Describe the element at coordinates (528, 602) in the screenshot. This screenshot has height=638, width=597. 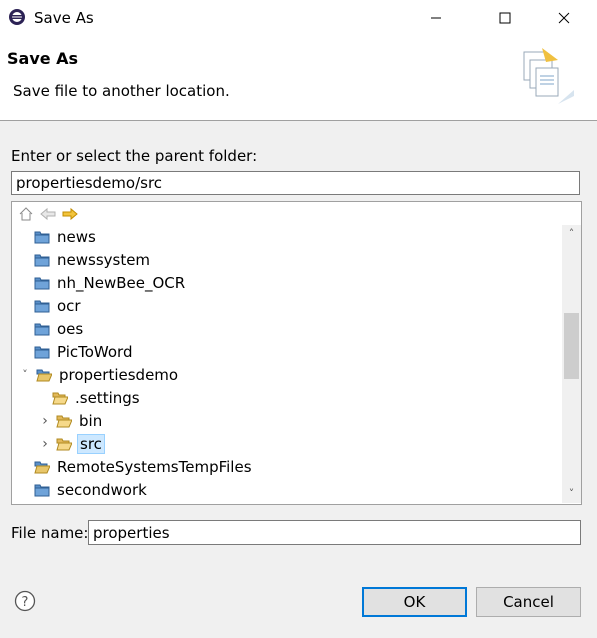
I see `cancel-button: Cancel` at that location.